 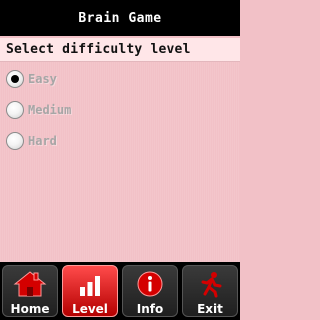 I want to click on tab-home: Home, so click(x=30, y=291).